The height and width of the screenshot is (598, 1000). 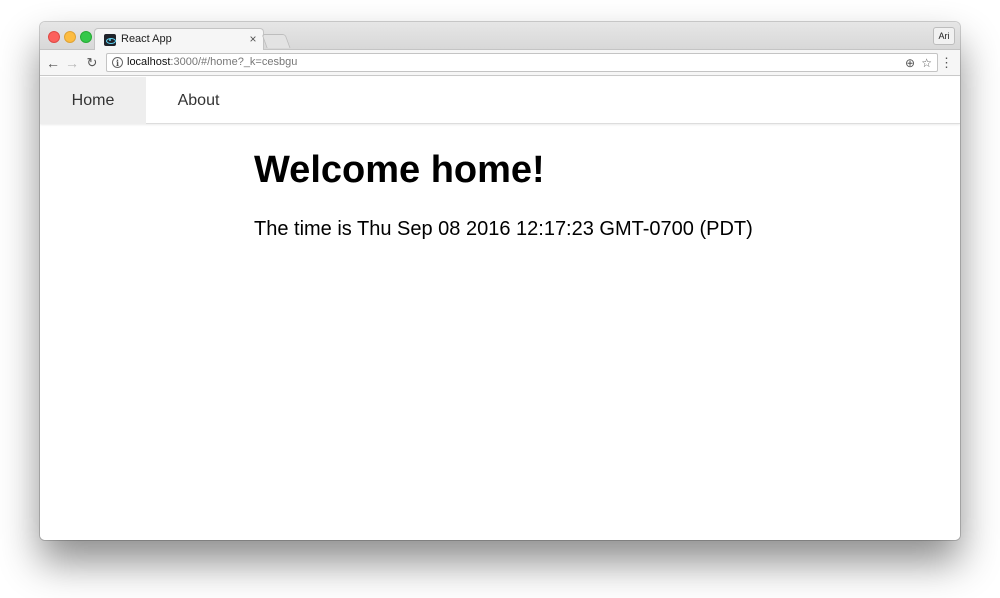 I want to click on page-title: Welcome home!, so click(x=399, y=170).